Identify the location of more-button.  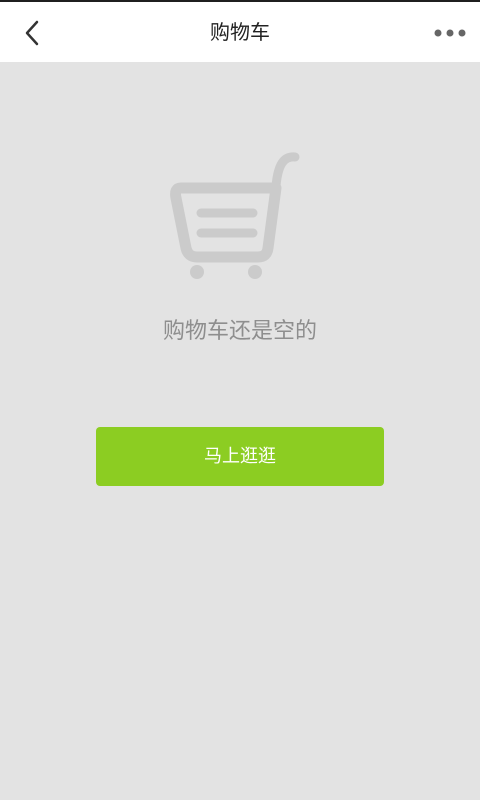
(450, 33).